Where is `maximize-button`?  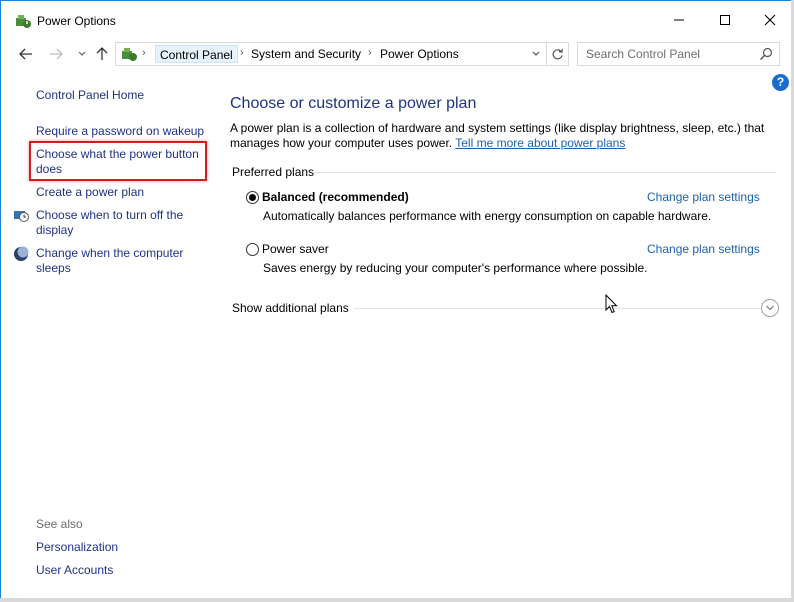 maximize-button is located at coordinates (725, 20).